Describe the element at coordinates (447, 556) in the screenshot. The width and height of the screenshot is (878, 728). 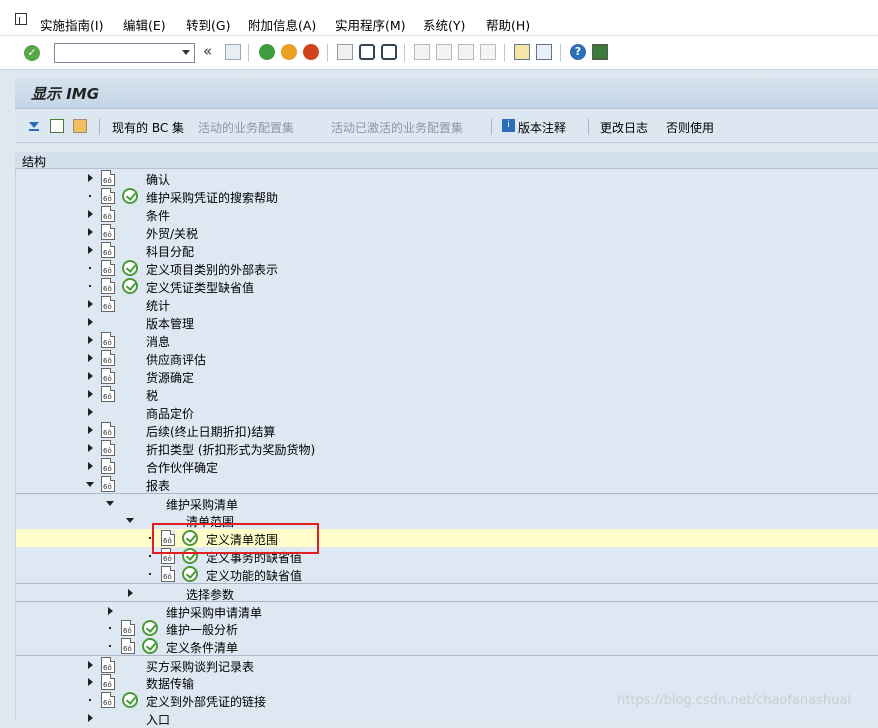
I see `tree-row: 6ô 定义事务的缺省值` at that location.